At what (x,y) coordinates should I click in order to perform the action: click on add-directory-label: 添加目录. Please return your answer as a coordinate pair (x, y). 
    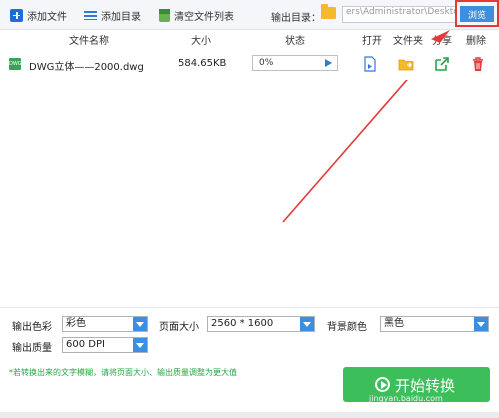
    Looking at the image, I should click on (121, 17).